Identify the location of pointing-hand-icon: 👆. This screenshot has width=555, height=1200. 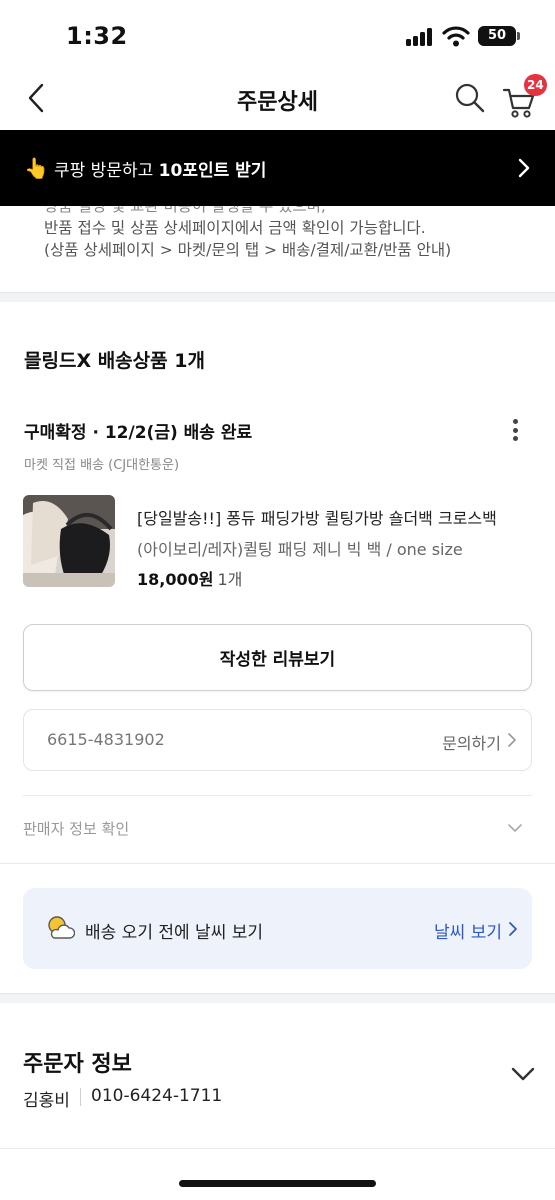
(36, 168).